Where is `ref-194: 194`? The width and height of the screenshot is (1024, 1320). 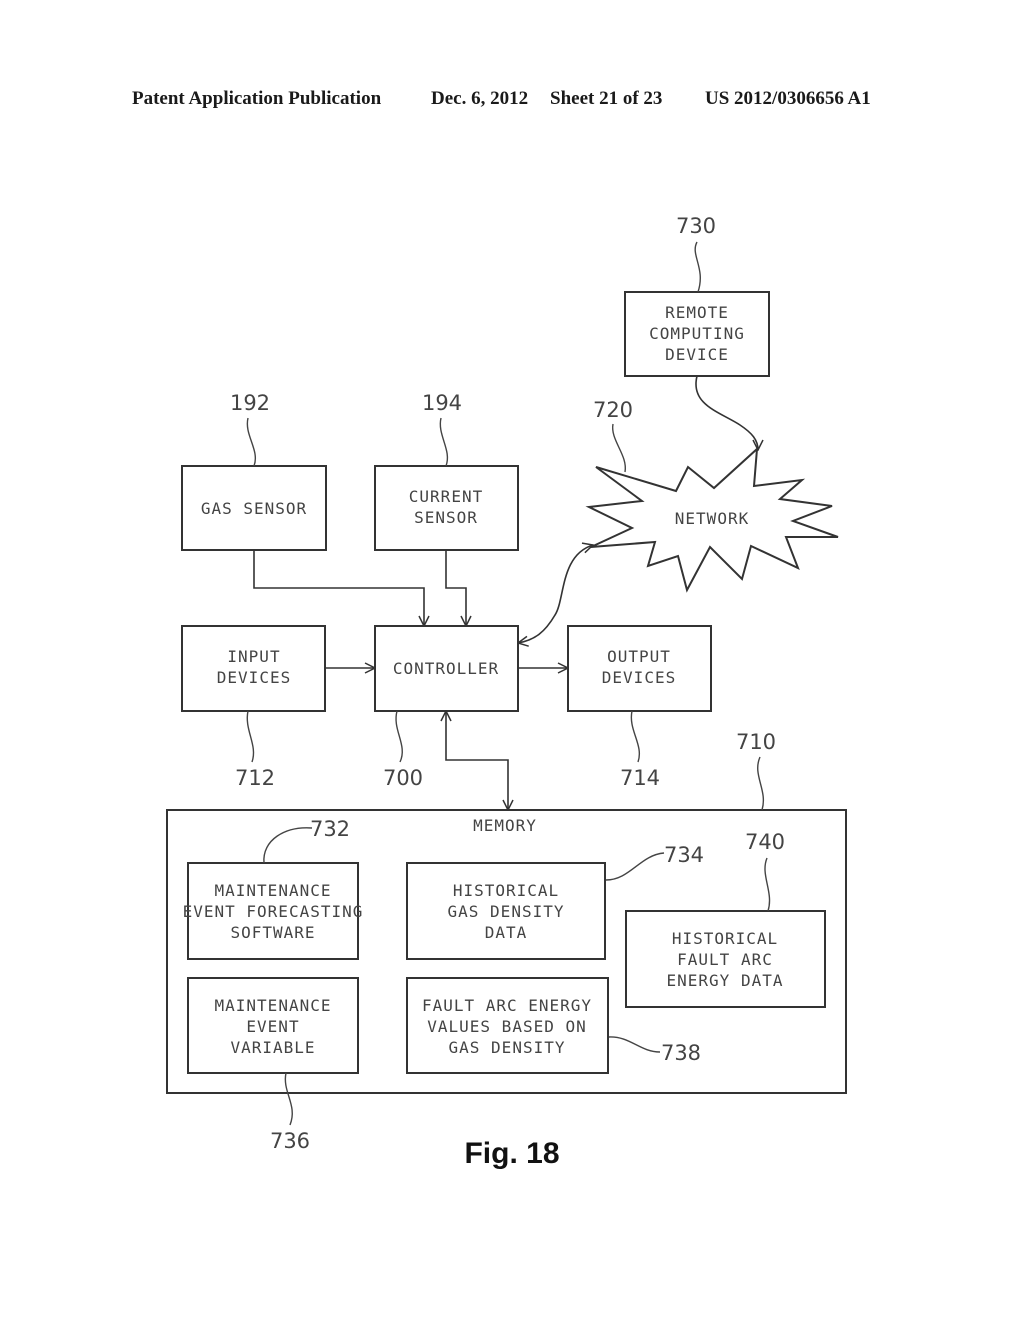
ref-194: 194 is located at coordinates (442, 403).